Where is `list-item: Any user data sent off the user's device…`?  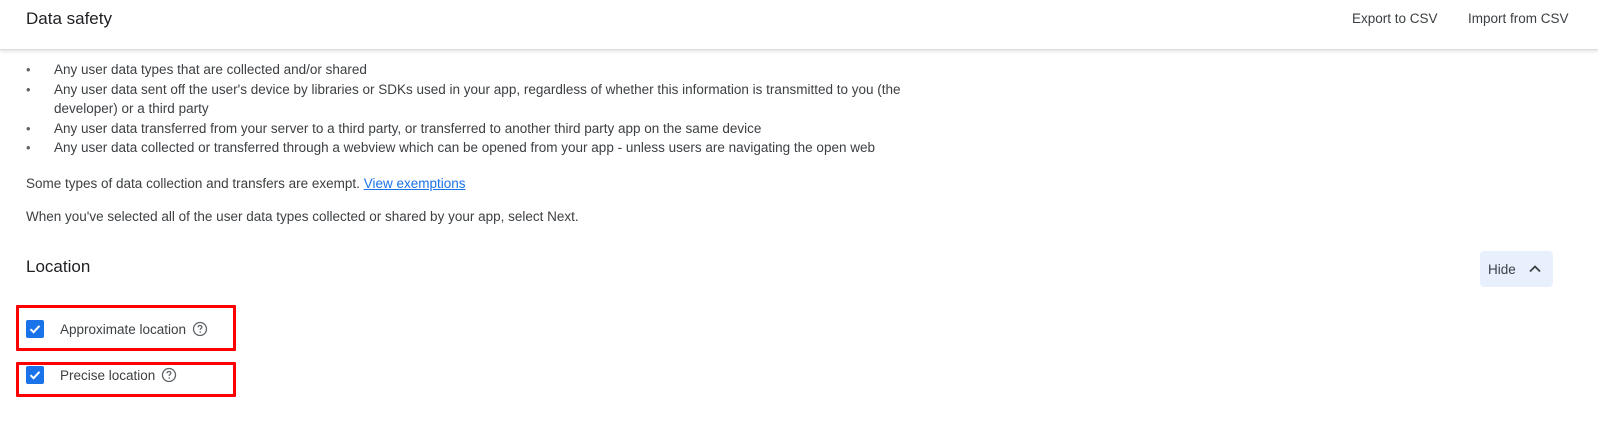 list-item: Any user data sent off the user's device… is located at coordinates (486, 99).